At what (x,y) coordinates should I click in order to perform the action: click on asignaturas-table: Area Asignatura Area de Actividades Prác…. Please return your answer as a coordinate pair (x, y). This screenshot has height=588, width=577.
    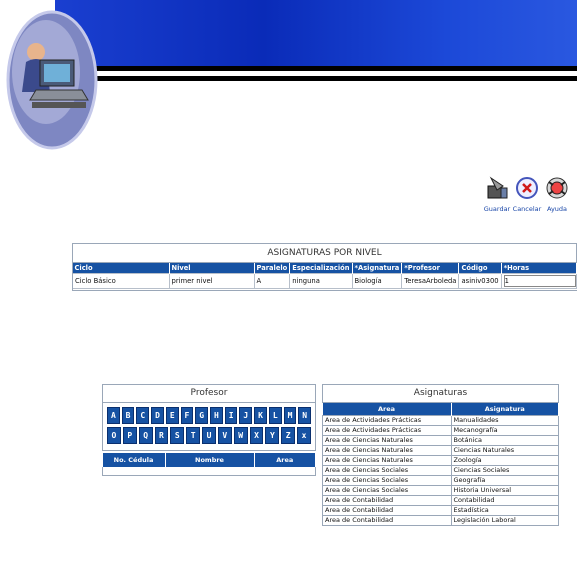
    Looking at the image, I should click on (440, 464).